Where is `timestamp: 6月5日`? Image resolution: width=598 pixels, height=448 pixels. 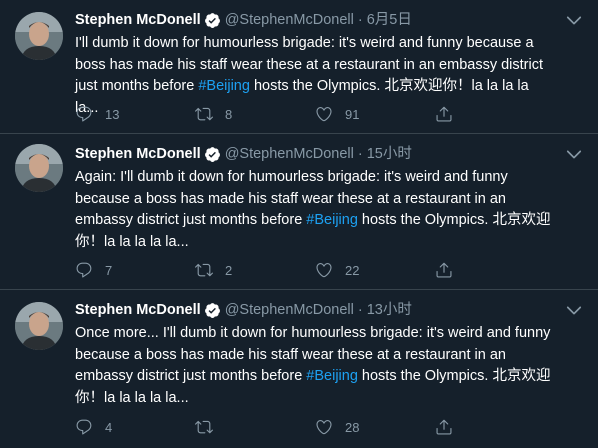 timestamp: 6月5日 is located at coordinates (389, 20).